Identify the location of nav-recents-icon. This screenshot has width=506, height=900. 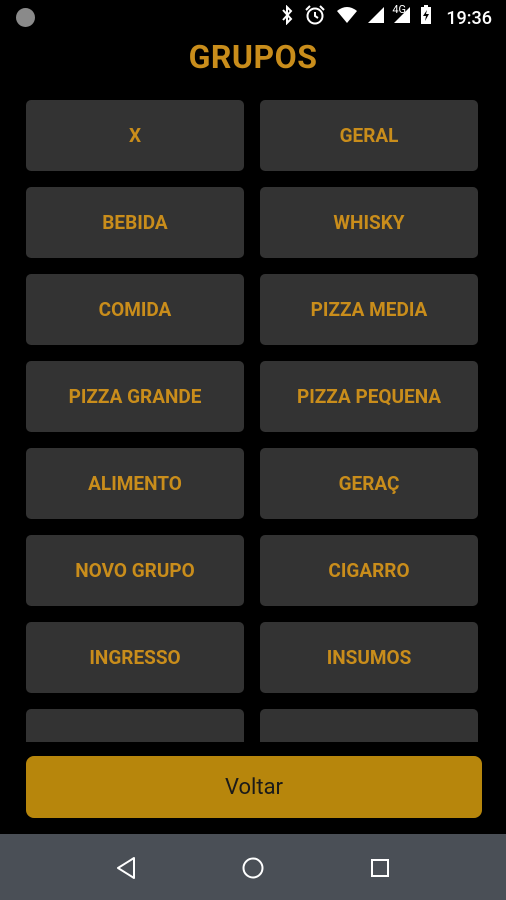
(380, 868).